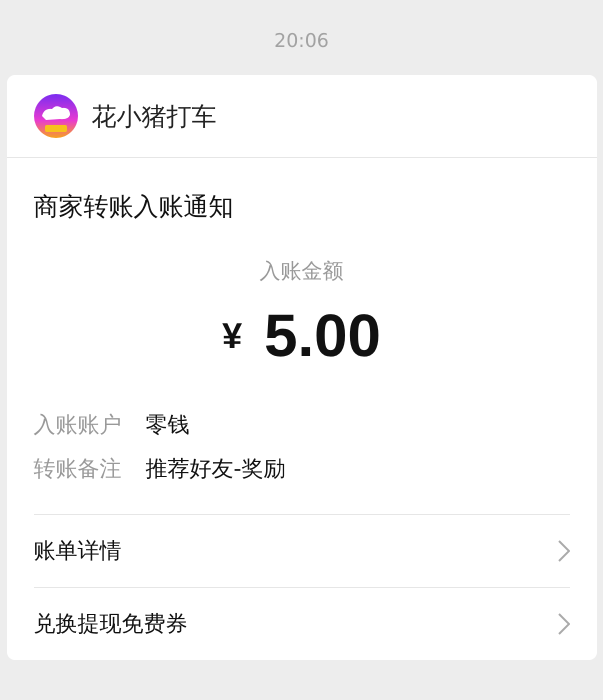 Image resolution: width=603 pixels, height=700 pixels. I want to click on app-logo-icon, so click(56, 116).